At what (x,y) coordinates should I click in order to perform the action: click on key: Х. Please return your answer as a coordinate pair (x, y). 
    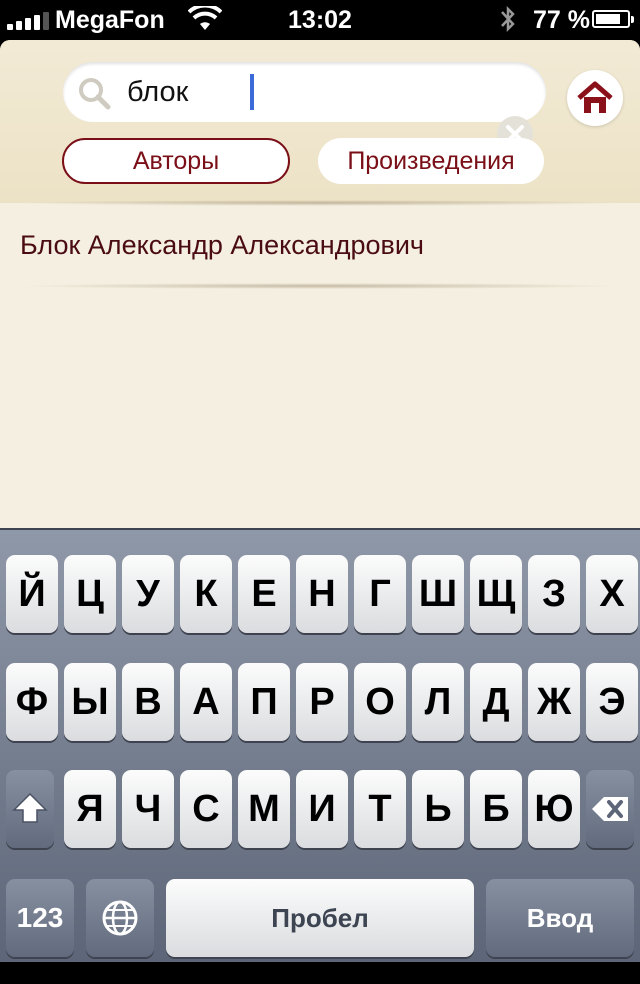
    Looking at the image, I should click on (612, 594).